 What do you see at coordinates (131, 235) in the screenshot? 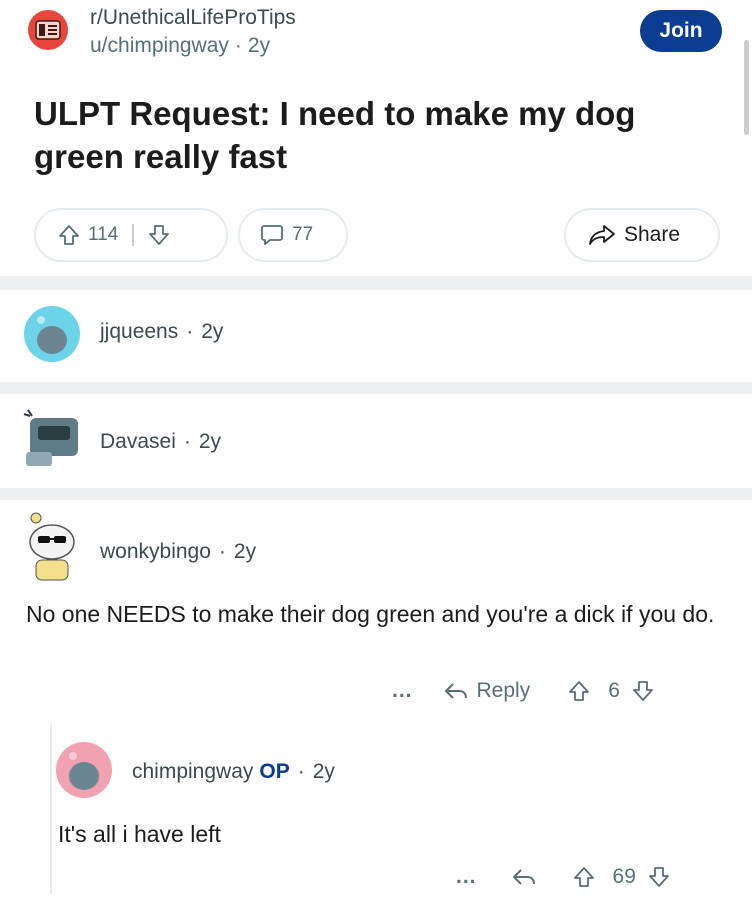
I see `vote-pill: 114` at bounding box center [131, 235].